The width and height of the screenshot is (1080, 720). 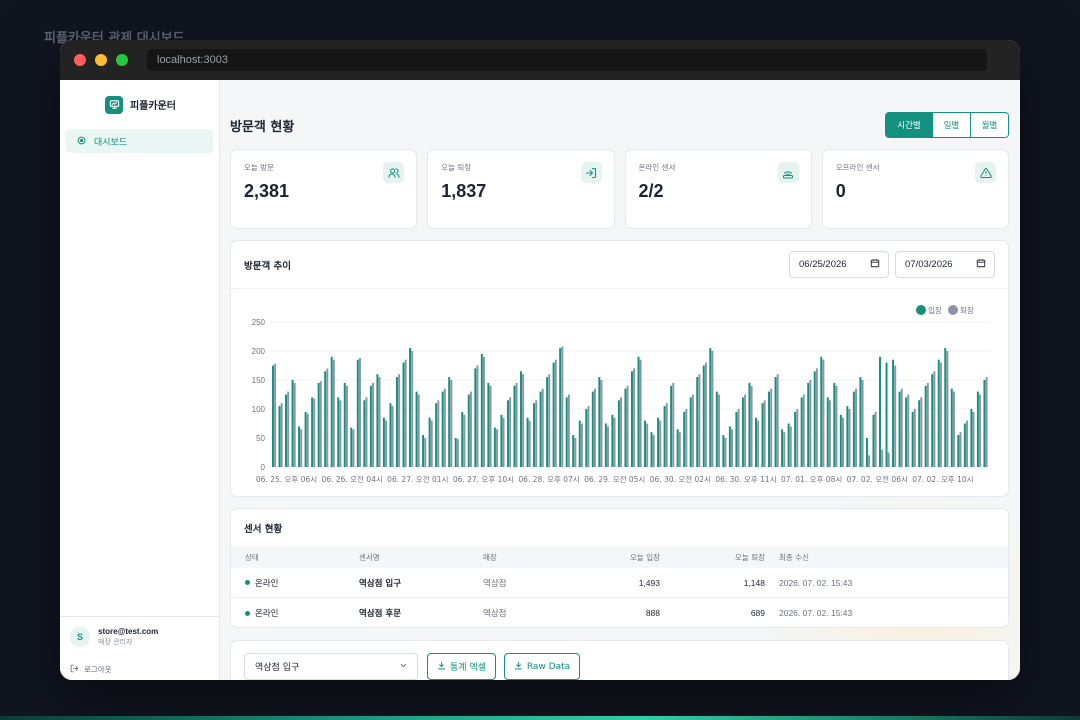 I want to click on sidebar-item-dashboard: 대시보드, so click(x=139, y=141).